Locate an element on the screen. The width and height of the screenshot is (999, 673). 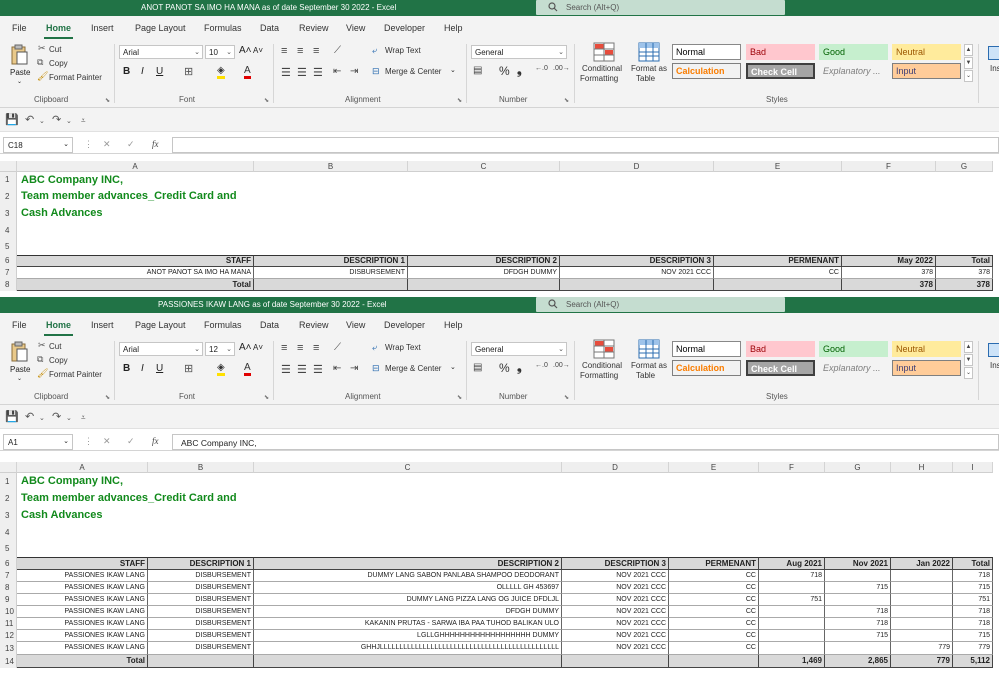
row-header-2: 2 is located at coordinates (8, 196).